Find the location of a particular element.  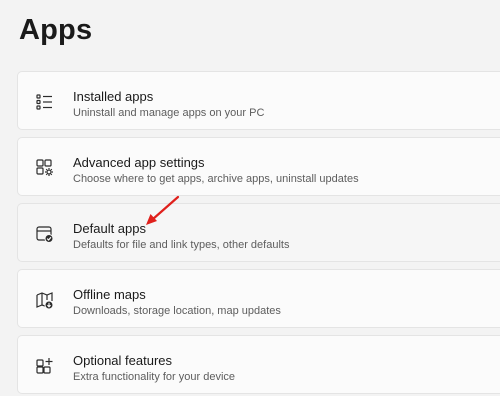

settings-item-title: Offline maps is located at coordinates (109, 294).